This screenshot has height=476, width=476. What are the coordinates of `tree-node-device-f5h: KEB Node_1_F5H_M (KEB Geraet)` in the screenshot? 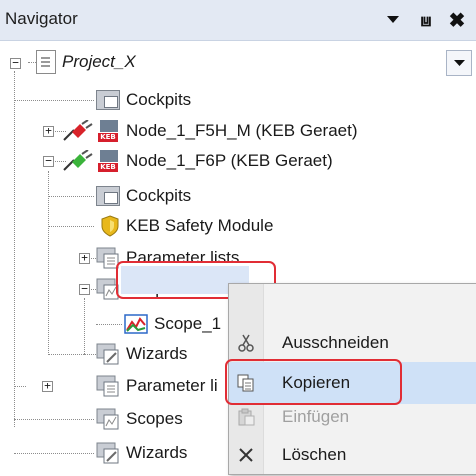 It's located at (210, 131).